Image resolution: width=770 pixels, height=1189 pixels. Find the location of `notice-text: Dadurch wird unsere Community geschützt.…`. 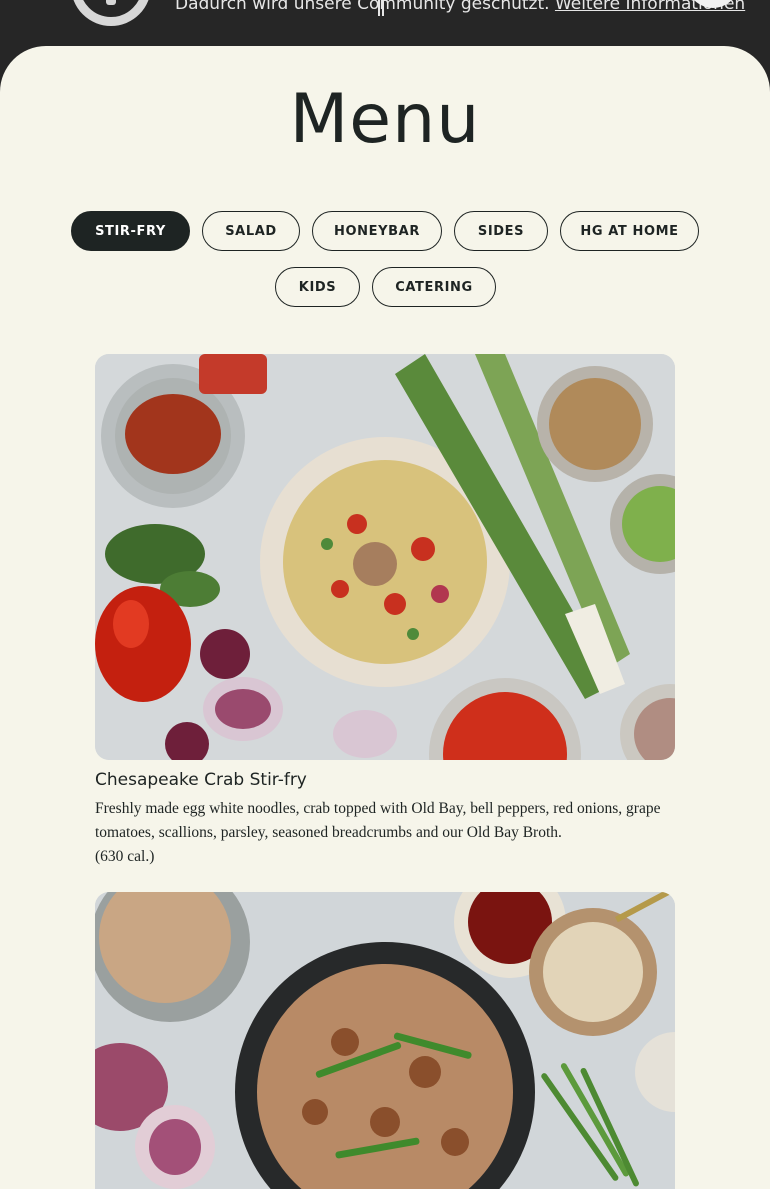

notice-text: Dadurch wird unsere Community geschützt.… is located at coordinates (460, 7).